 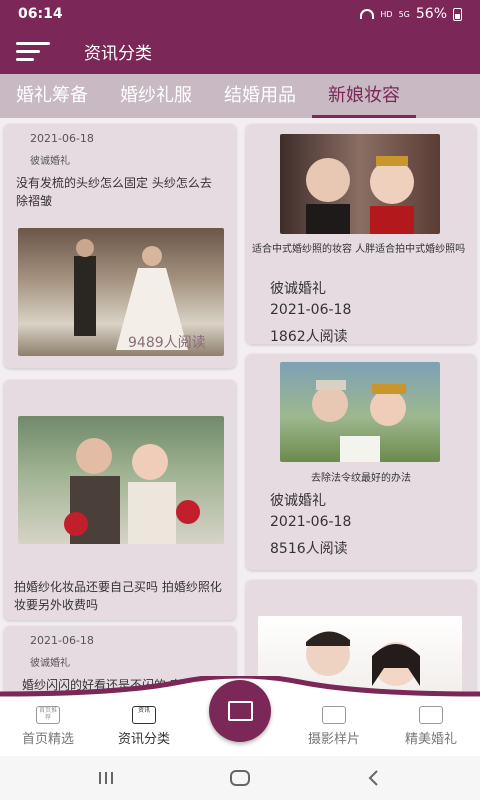 I want to click on article-reads: 8516人阅读, so click(x=309, y=549).